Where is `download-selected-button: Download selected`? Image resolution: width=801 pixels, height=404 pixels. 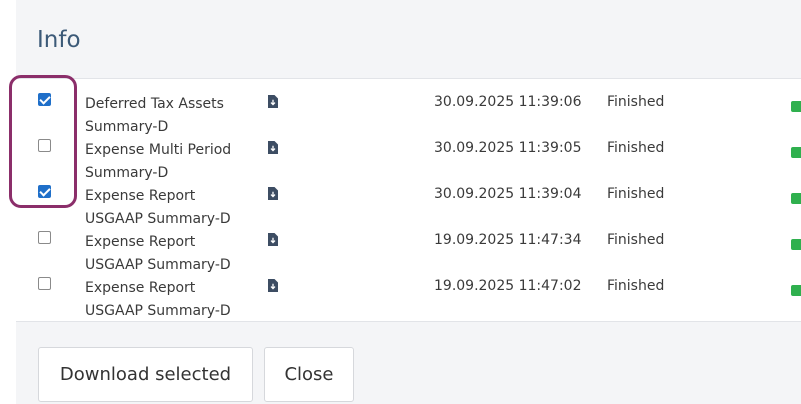 download-selected-button: Download selected is located at coordinates (145, 374).